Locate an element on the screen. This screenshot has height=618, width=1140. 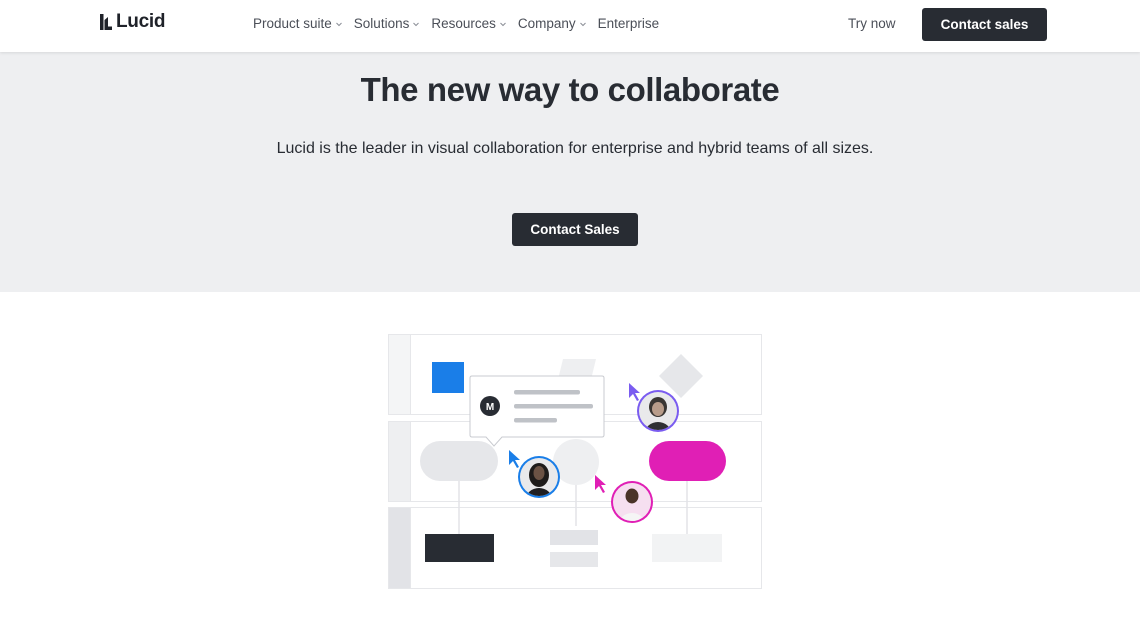
try-now-link: Try now is located at coordinates (872, 23).